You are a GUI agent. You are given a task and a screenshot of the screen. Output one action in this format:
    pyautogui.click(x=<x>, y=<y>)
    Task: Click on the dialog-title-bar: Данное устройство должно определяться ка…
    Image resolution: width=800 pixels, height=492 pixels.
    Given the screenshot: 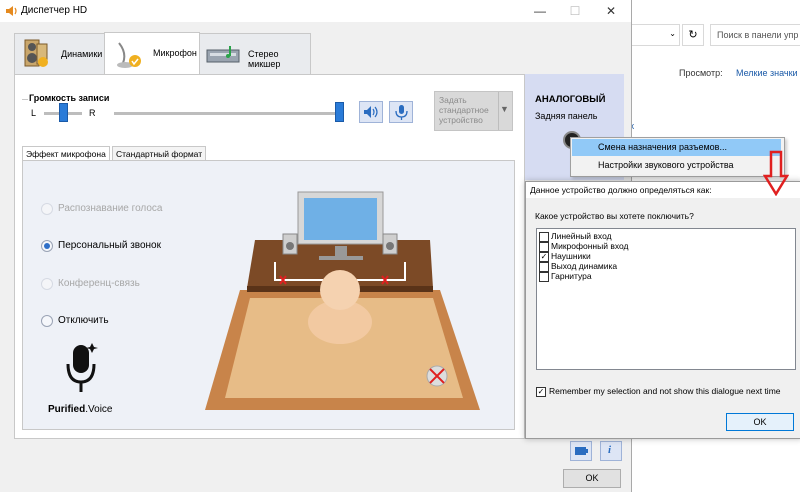 What is the action you would take?
    pyautogui.click(x=663, y=190)
    